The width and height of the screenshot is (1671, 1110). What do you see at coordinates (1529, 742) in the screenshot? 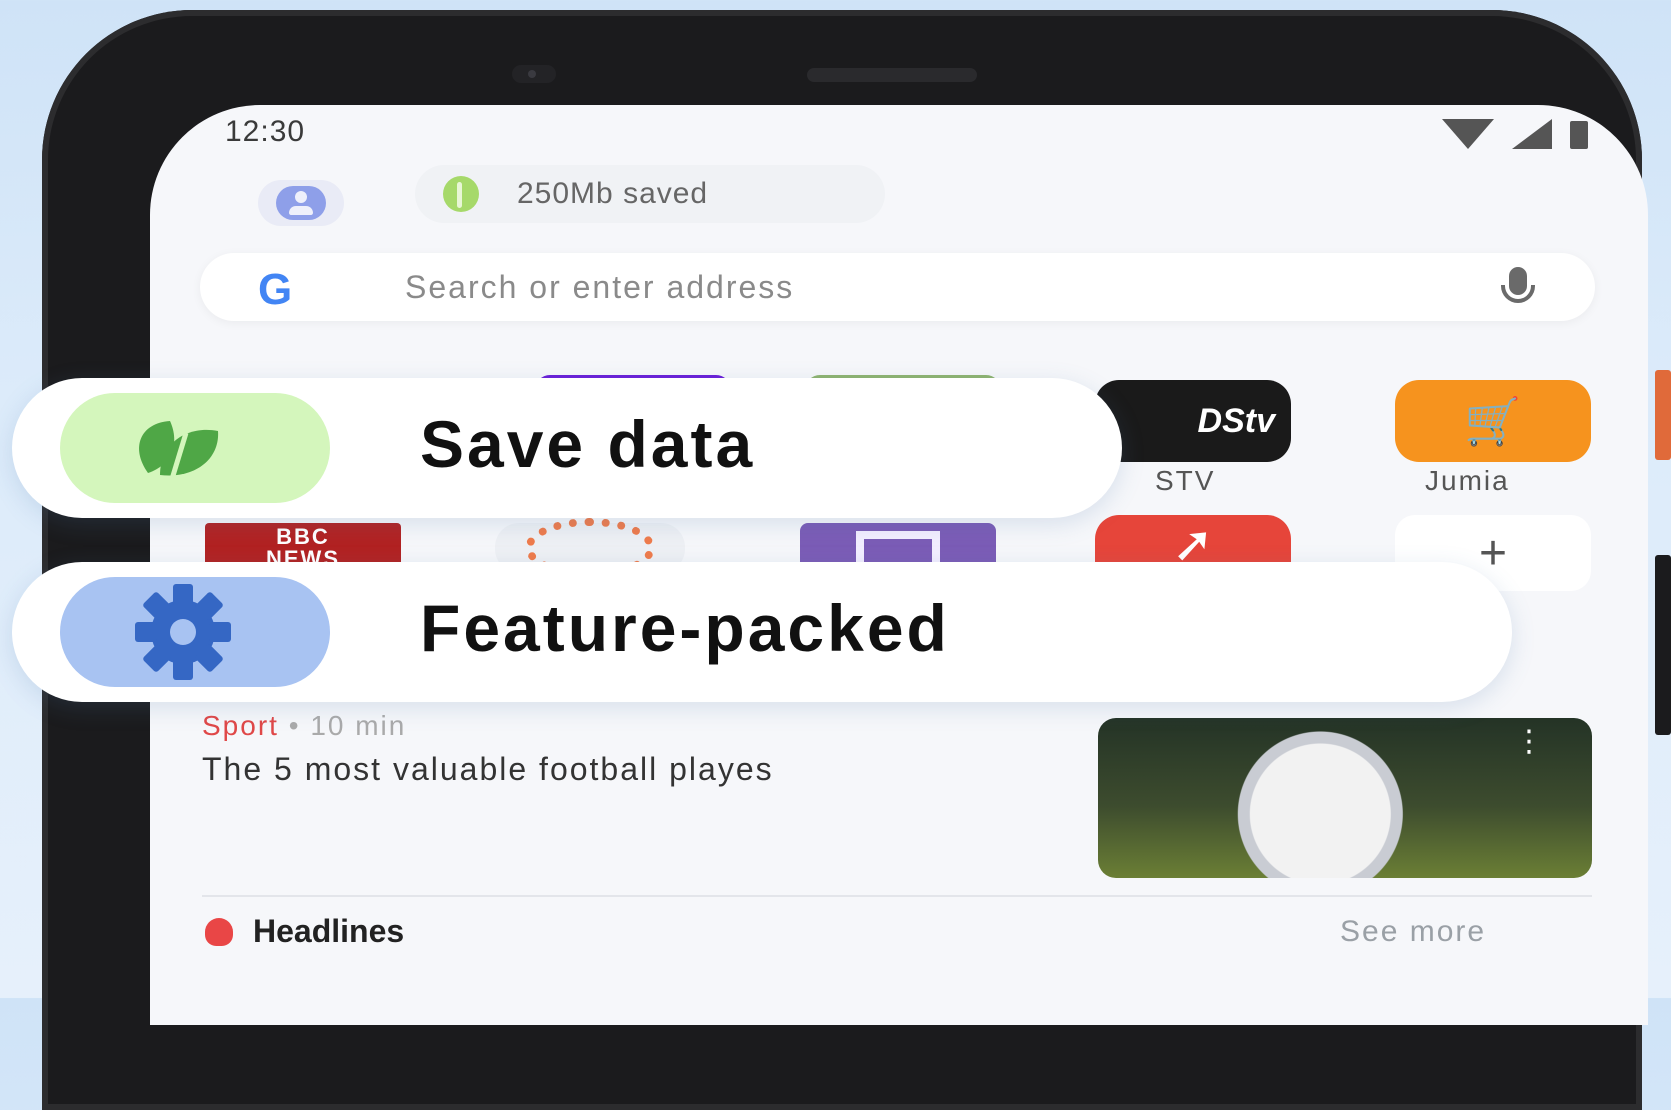
I see `more-options-icon: ⋮` at bounding box center [1529, 742].